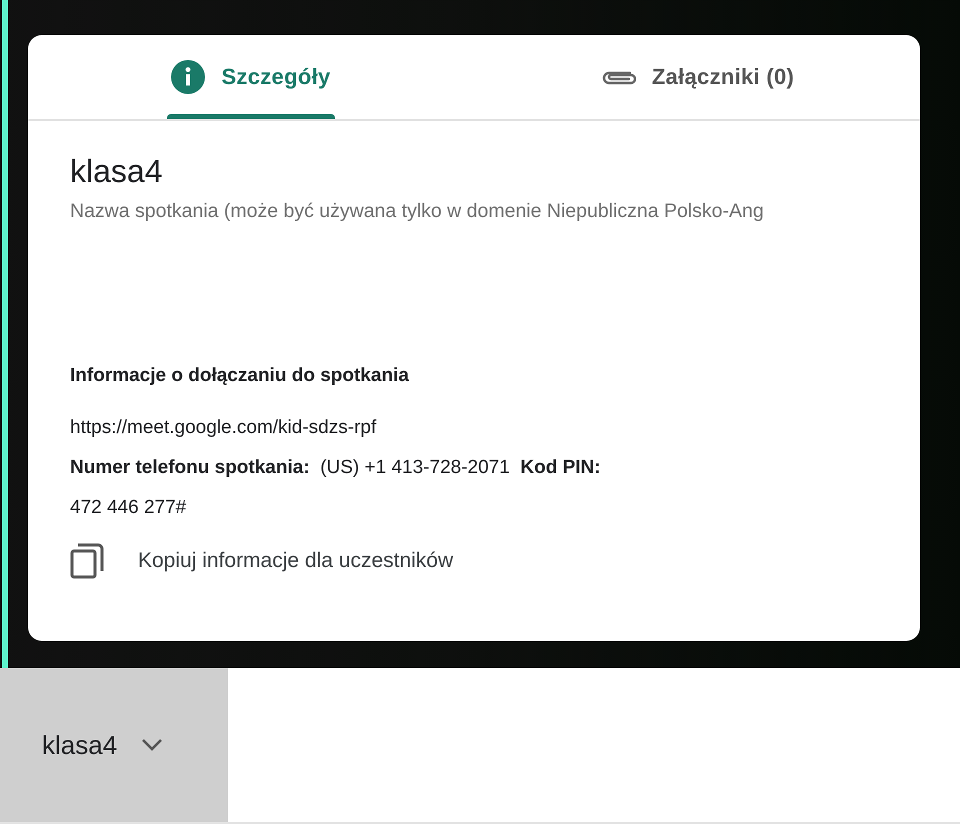 The height and width of the screenshot is (834, 960). Describe the element at coordinates (114, 745) in the screenshot. I see `meeting-name-dropdown: klasa4` at that location.